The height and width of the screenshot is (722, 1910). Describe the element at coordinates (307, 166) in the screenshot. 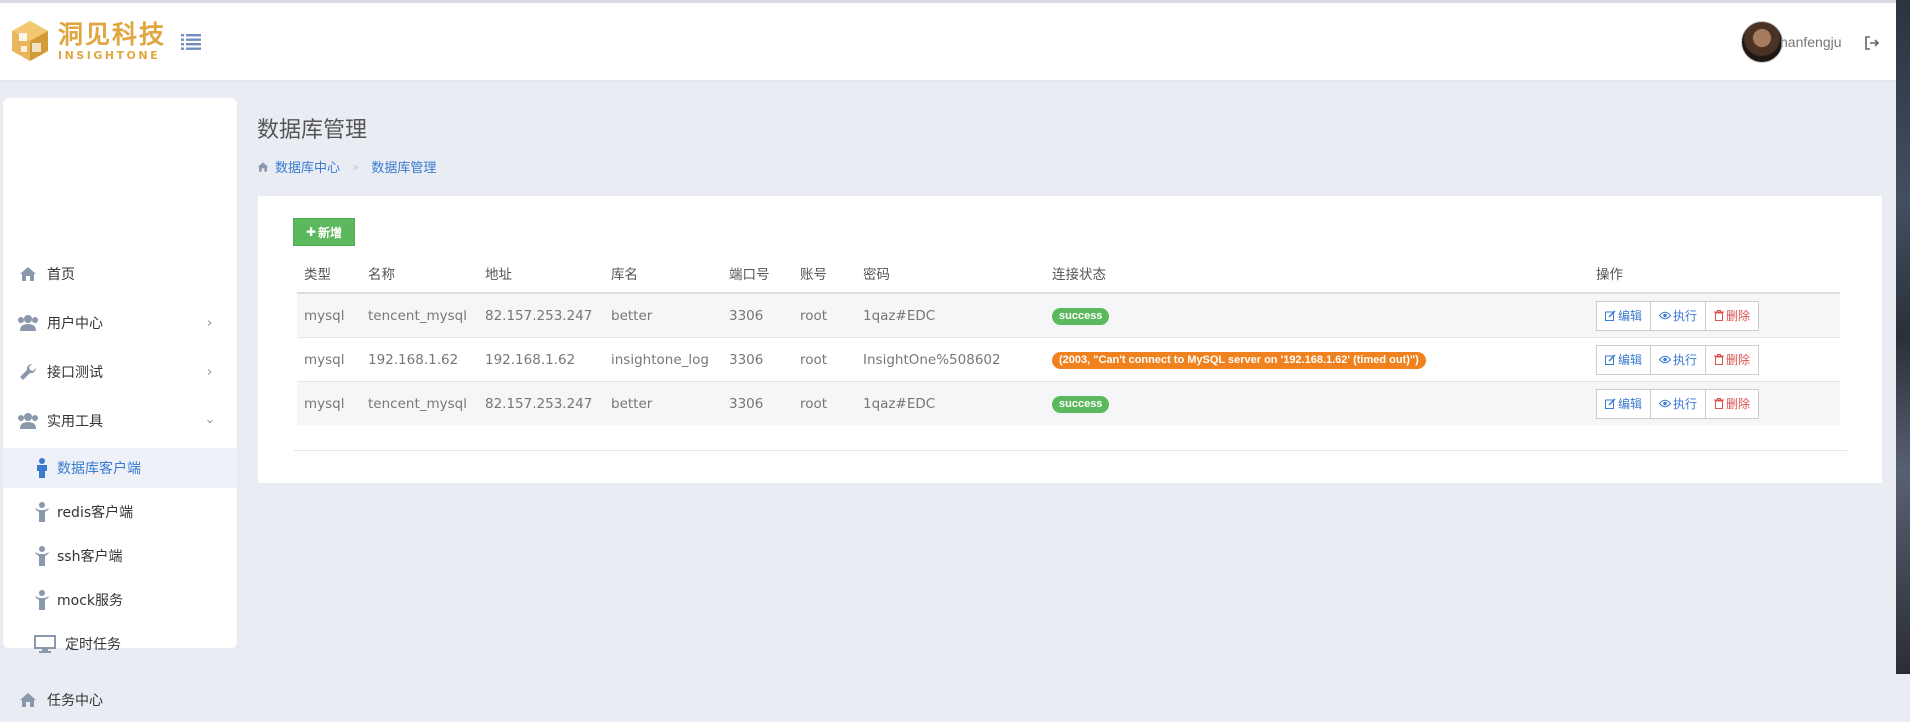

I see `breadcrumb-link-db-center: 数据库中心` at that location.